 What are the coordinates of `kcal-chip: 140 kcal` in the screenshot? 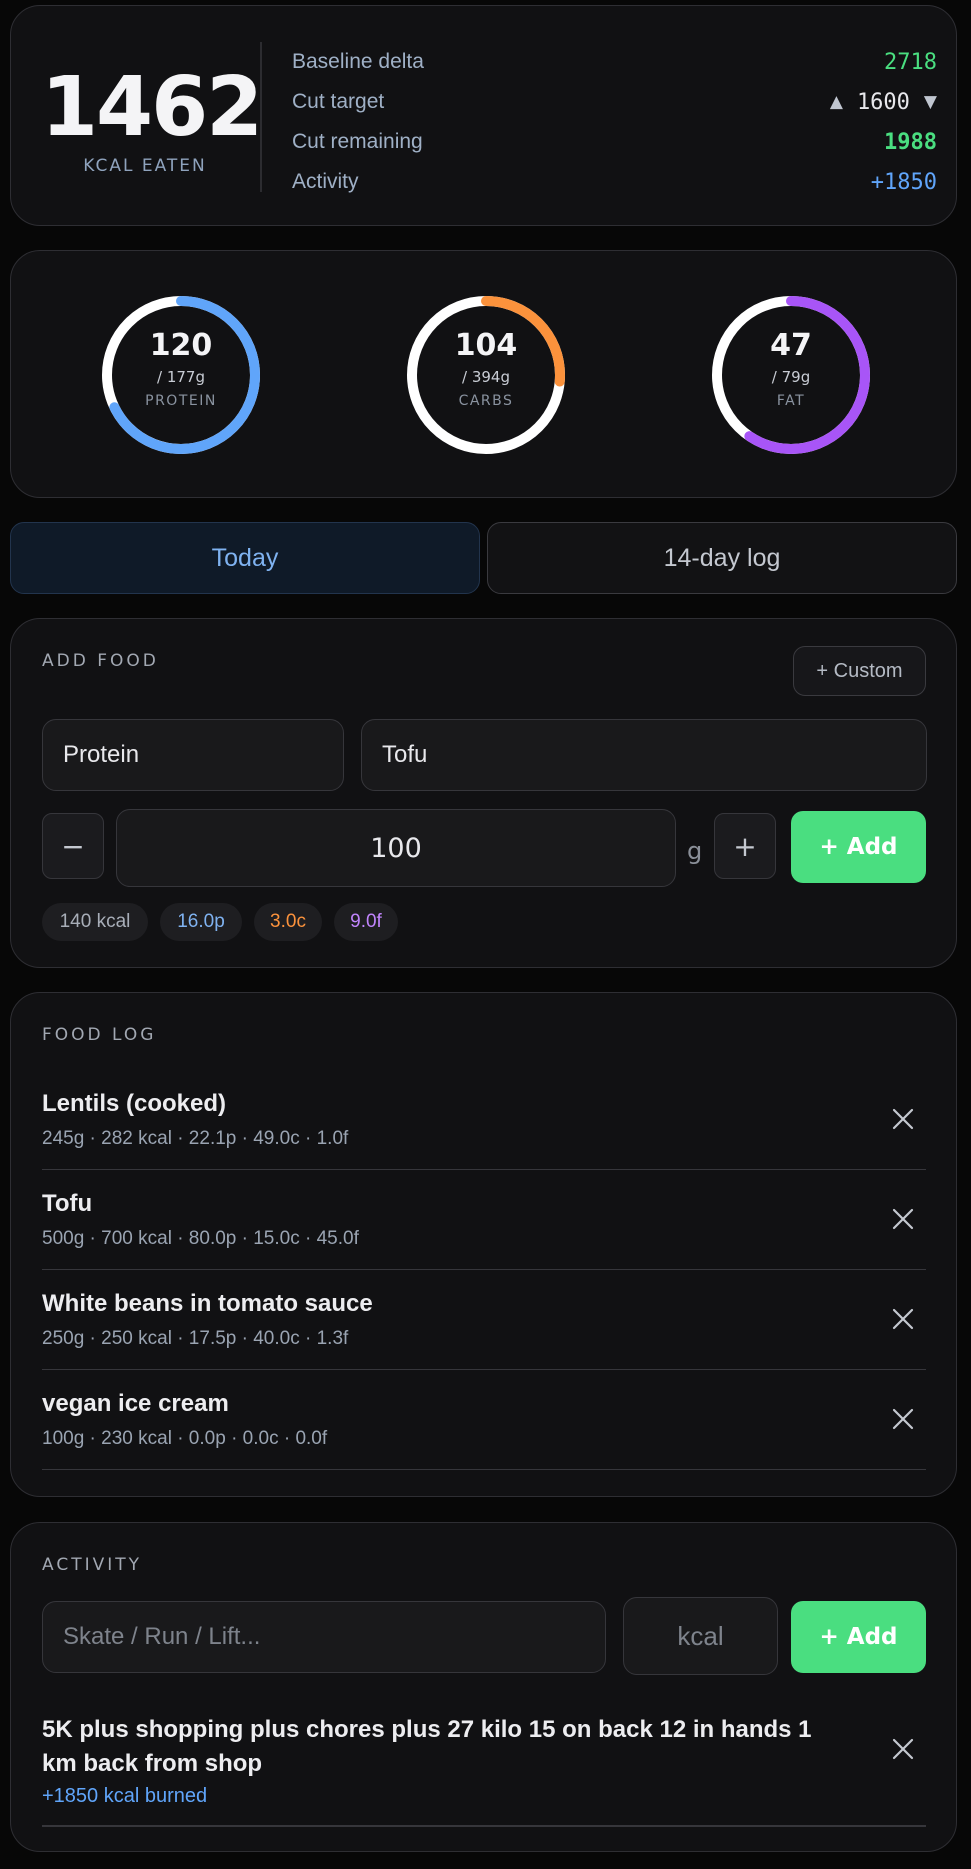 It's located at (95, 922).